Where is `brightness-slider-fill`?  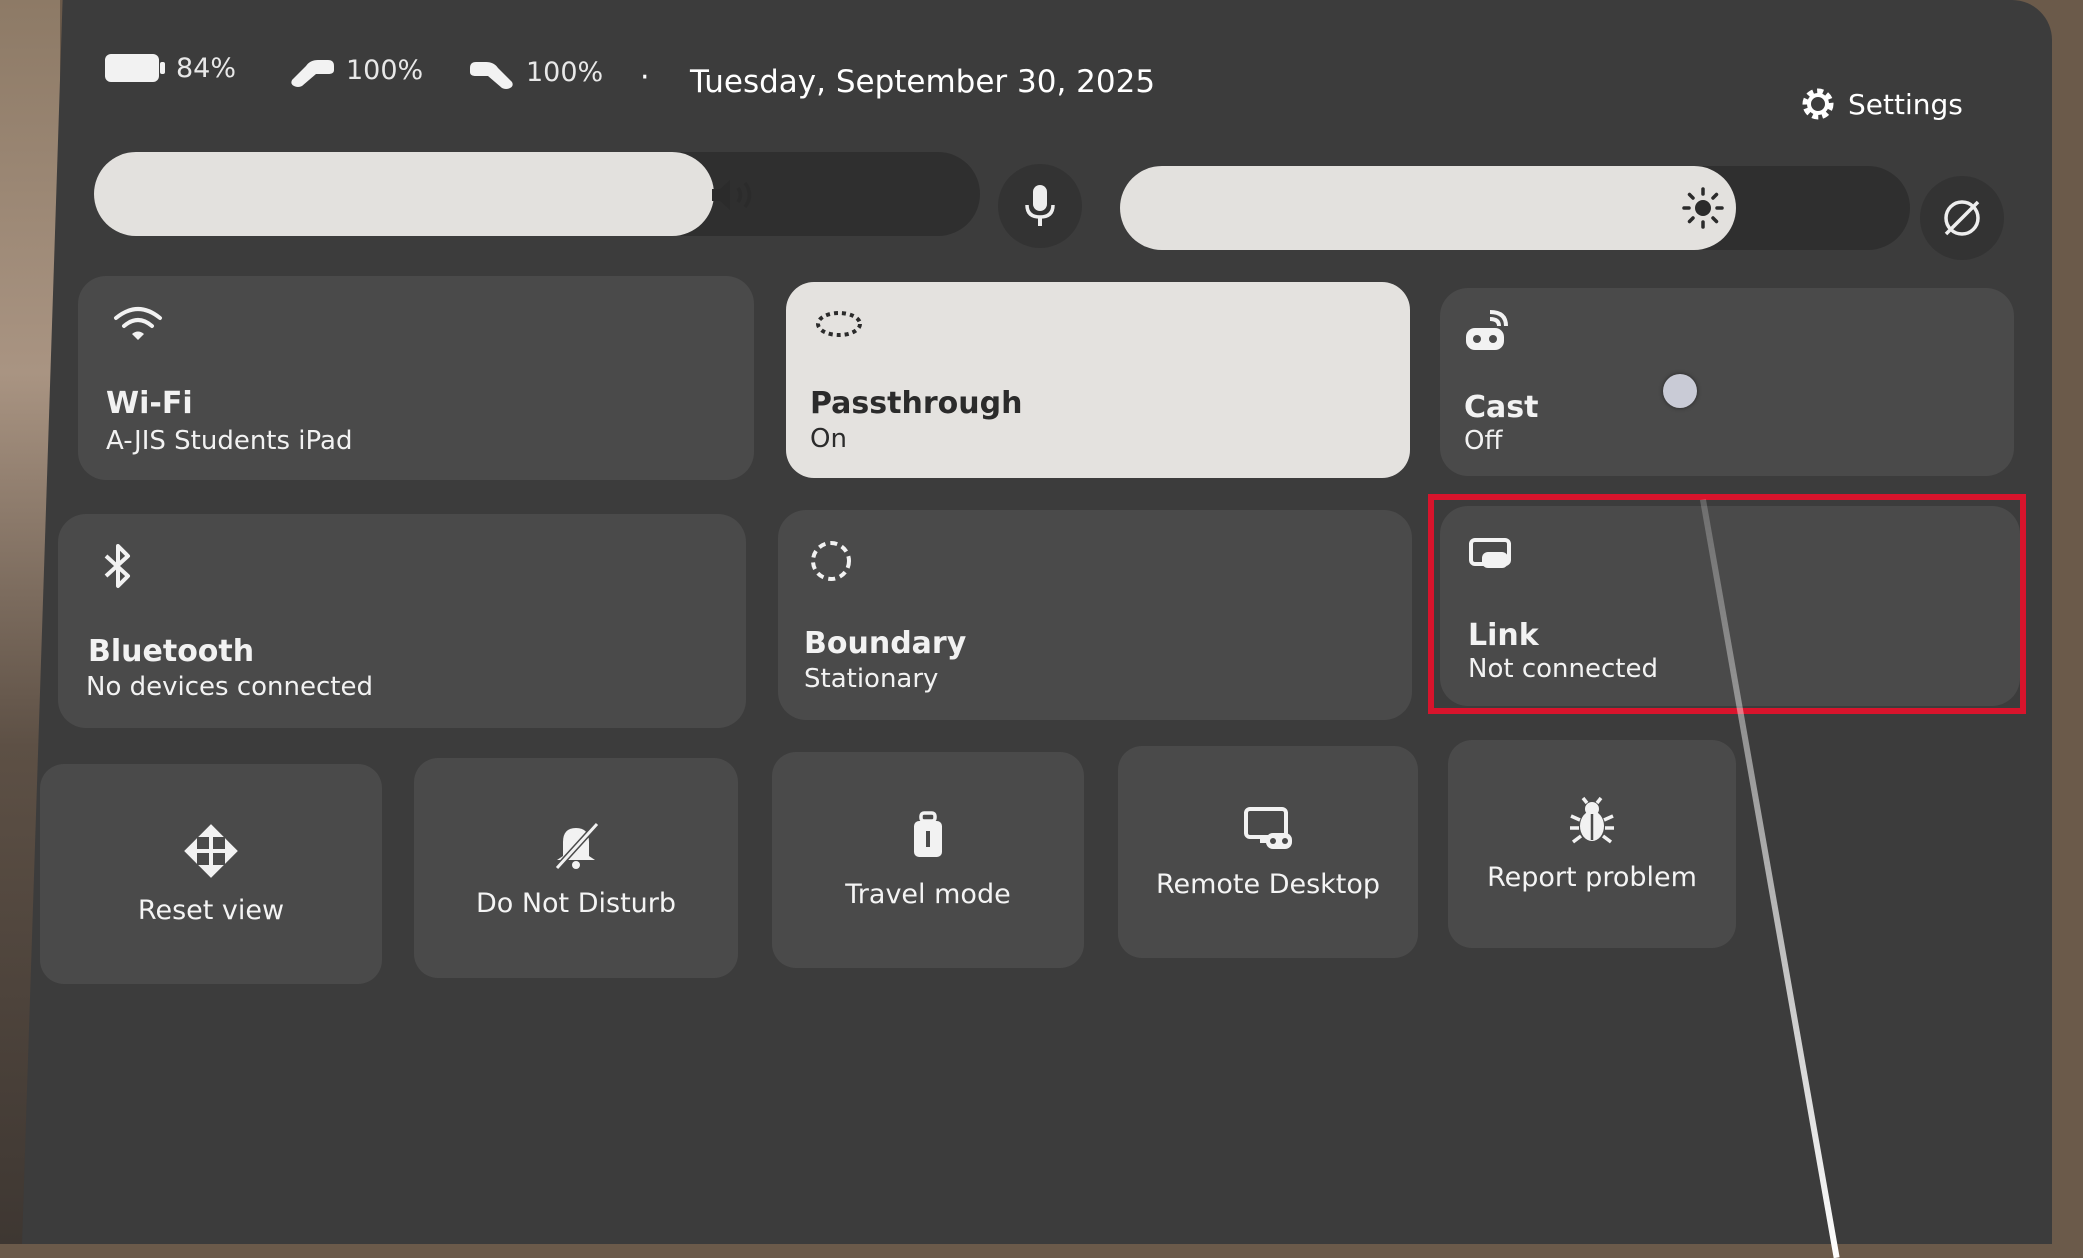
brightness-slider-fill is located at coordinates (1428, 208).